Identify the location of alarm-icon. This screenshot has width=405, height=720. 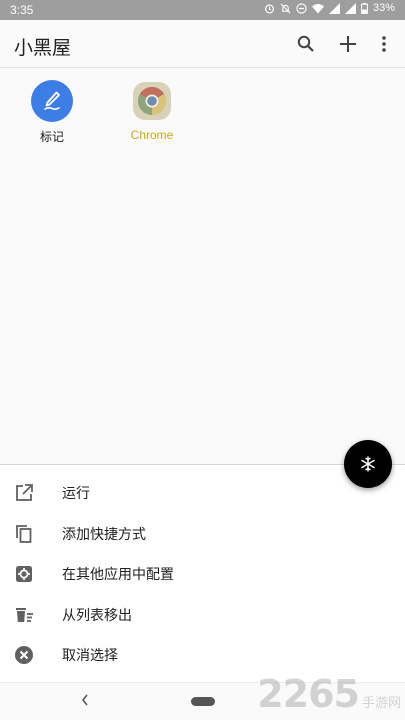
(269, 8).